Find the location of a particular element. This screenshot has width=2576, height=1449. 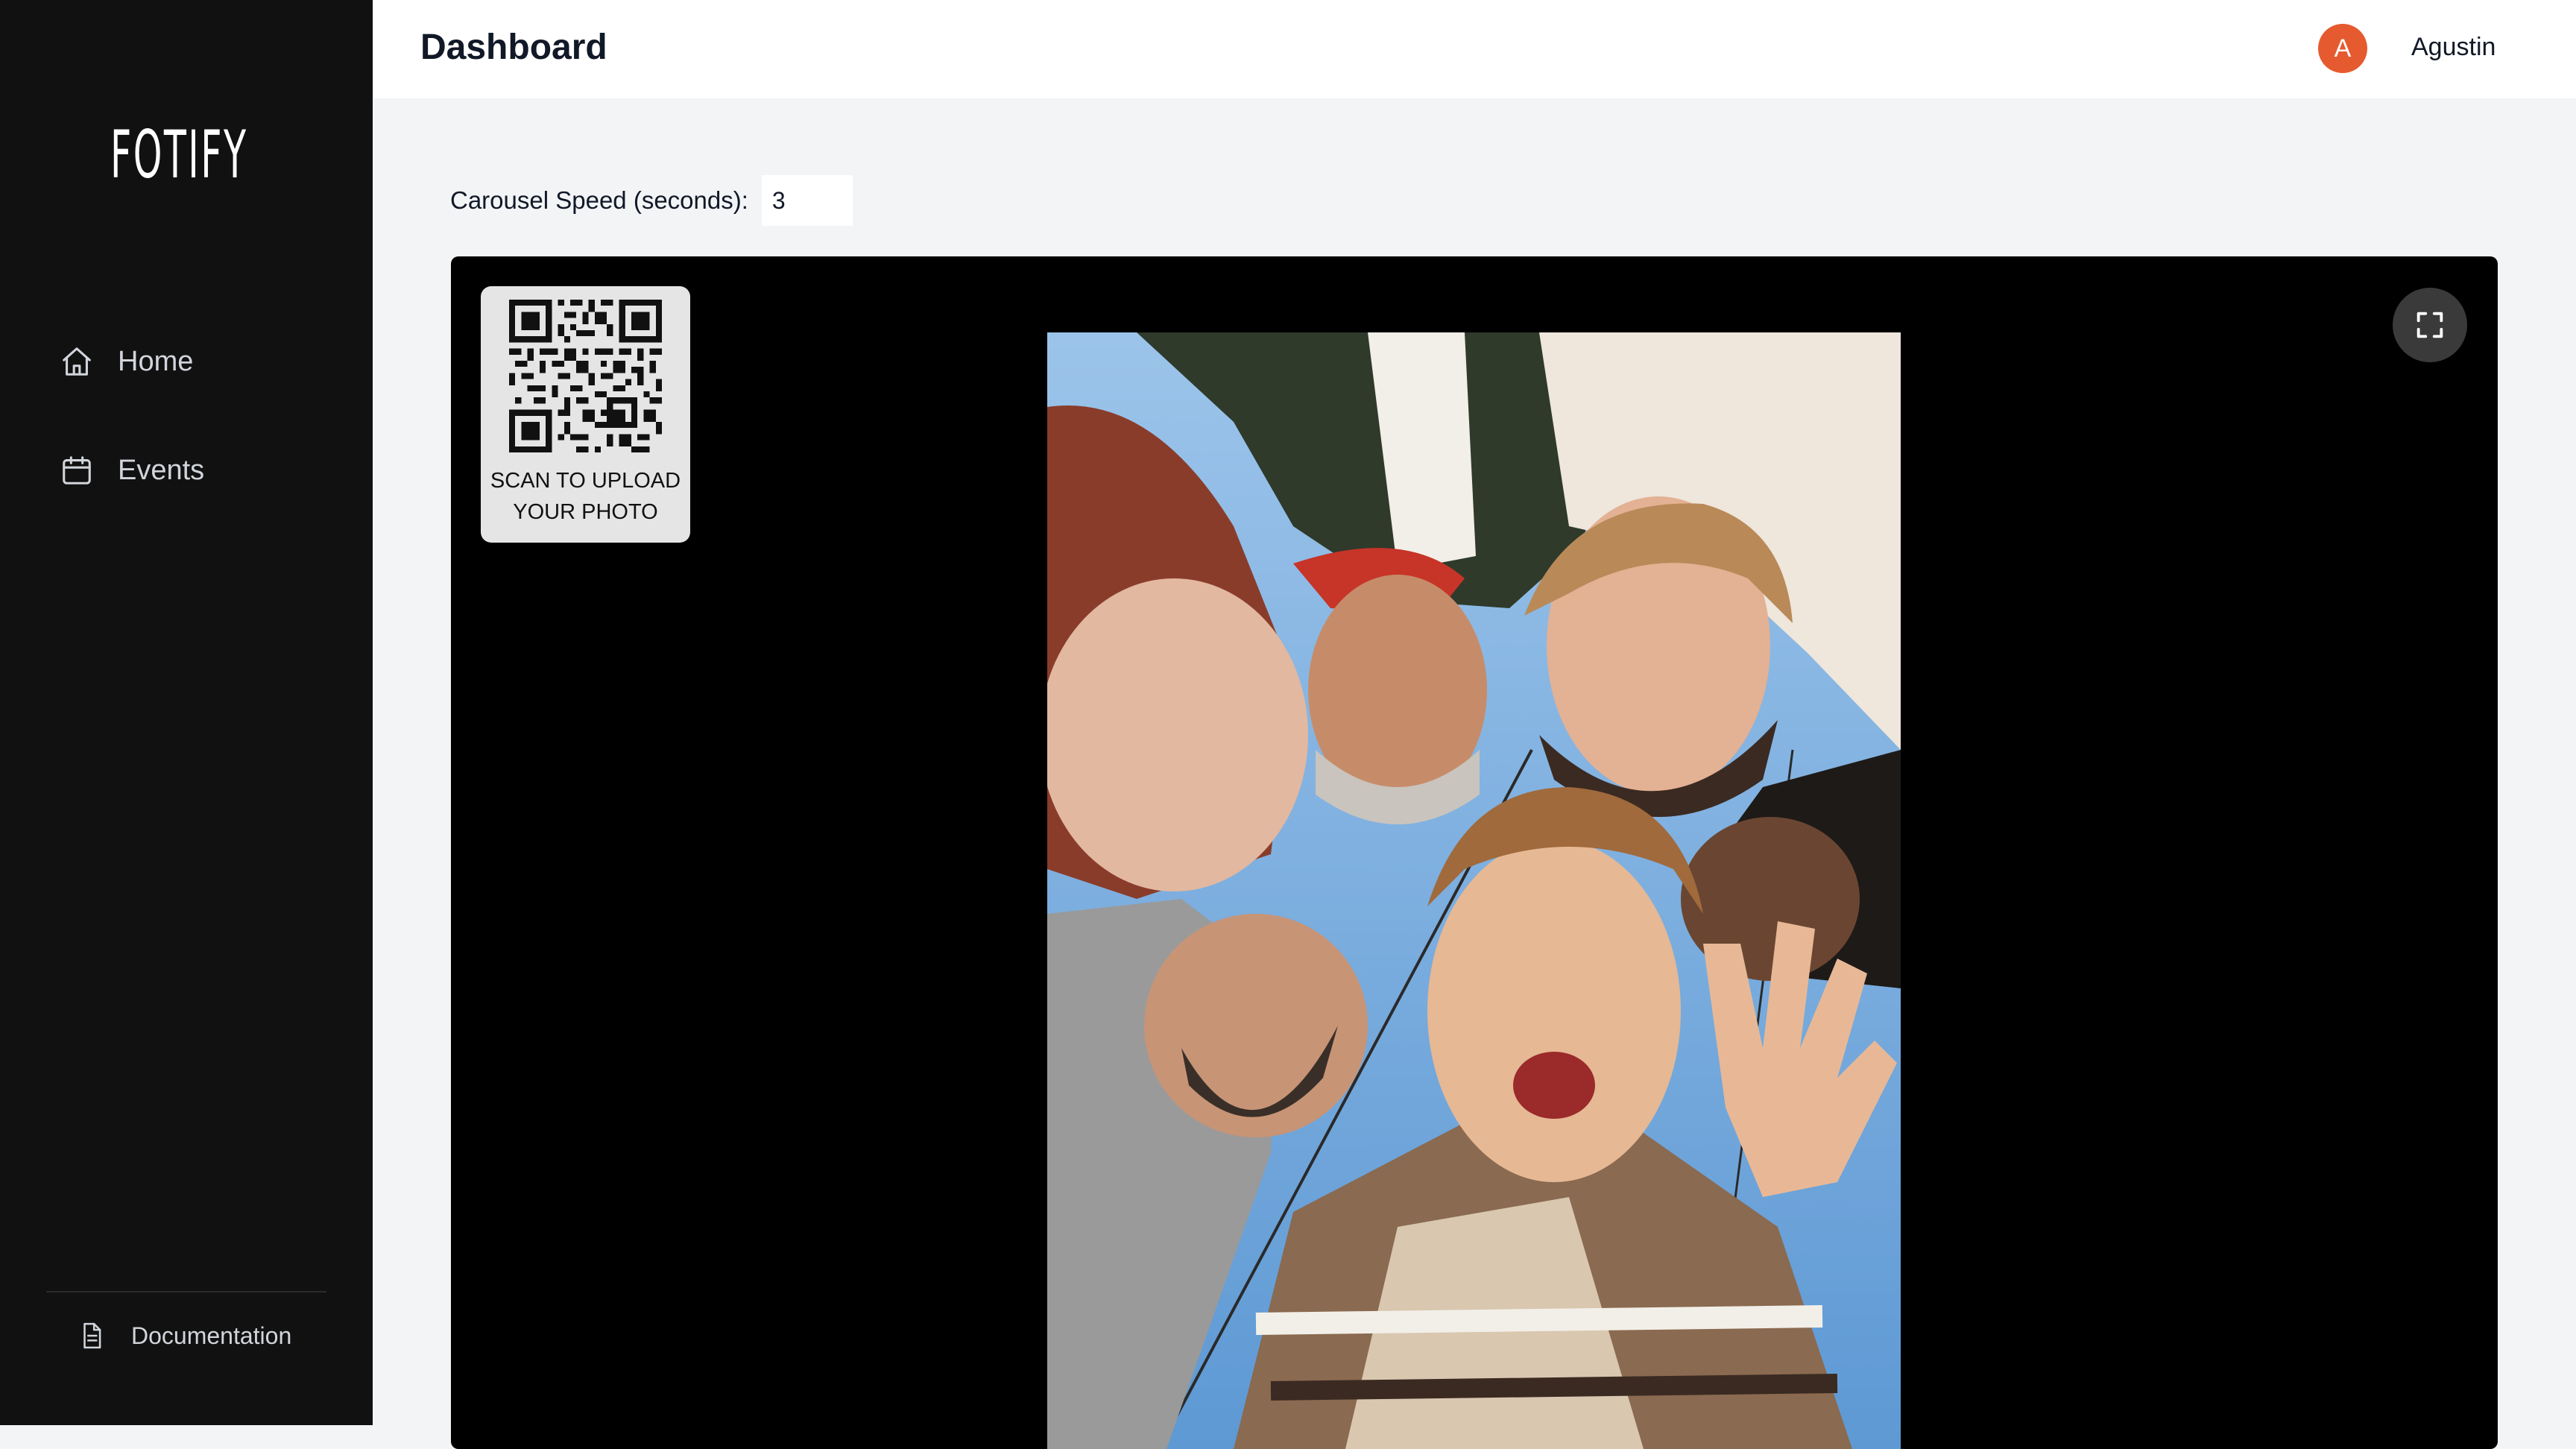

document-icon is located at coordinates (92, 1336).